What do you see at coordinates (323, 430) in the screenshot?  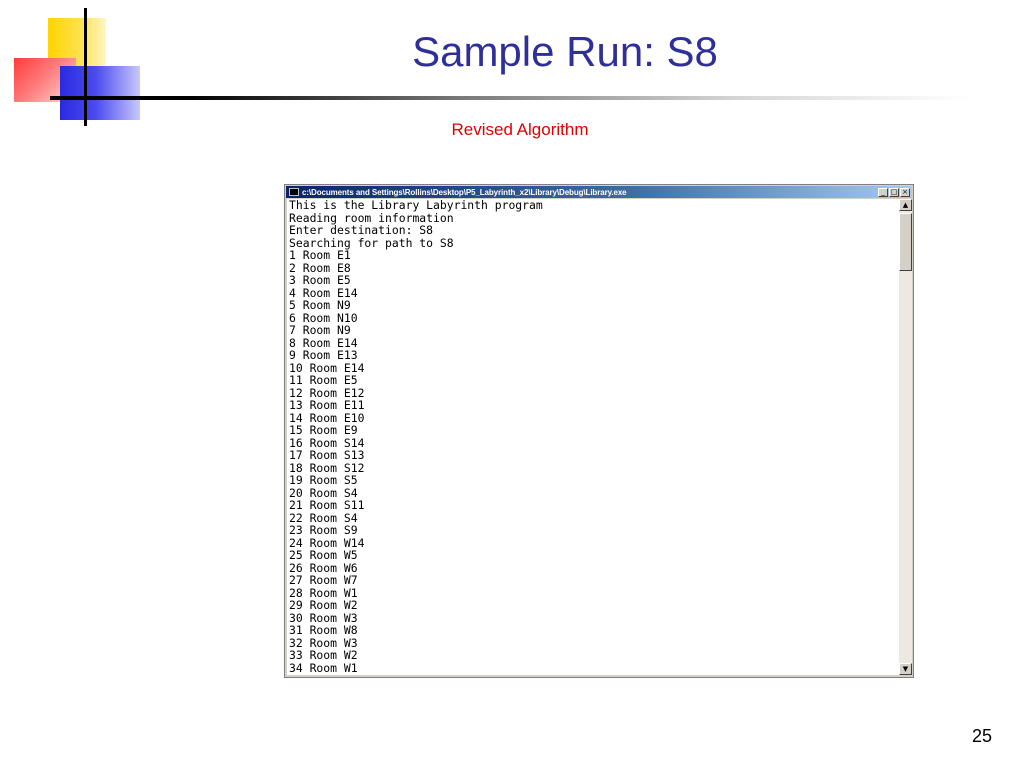 I see `console-line: 15 Room E9` at bounding box center [323, 430].